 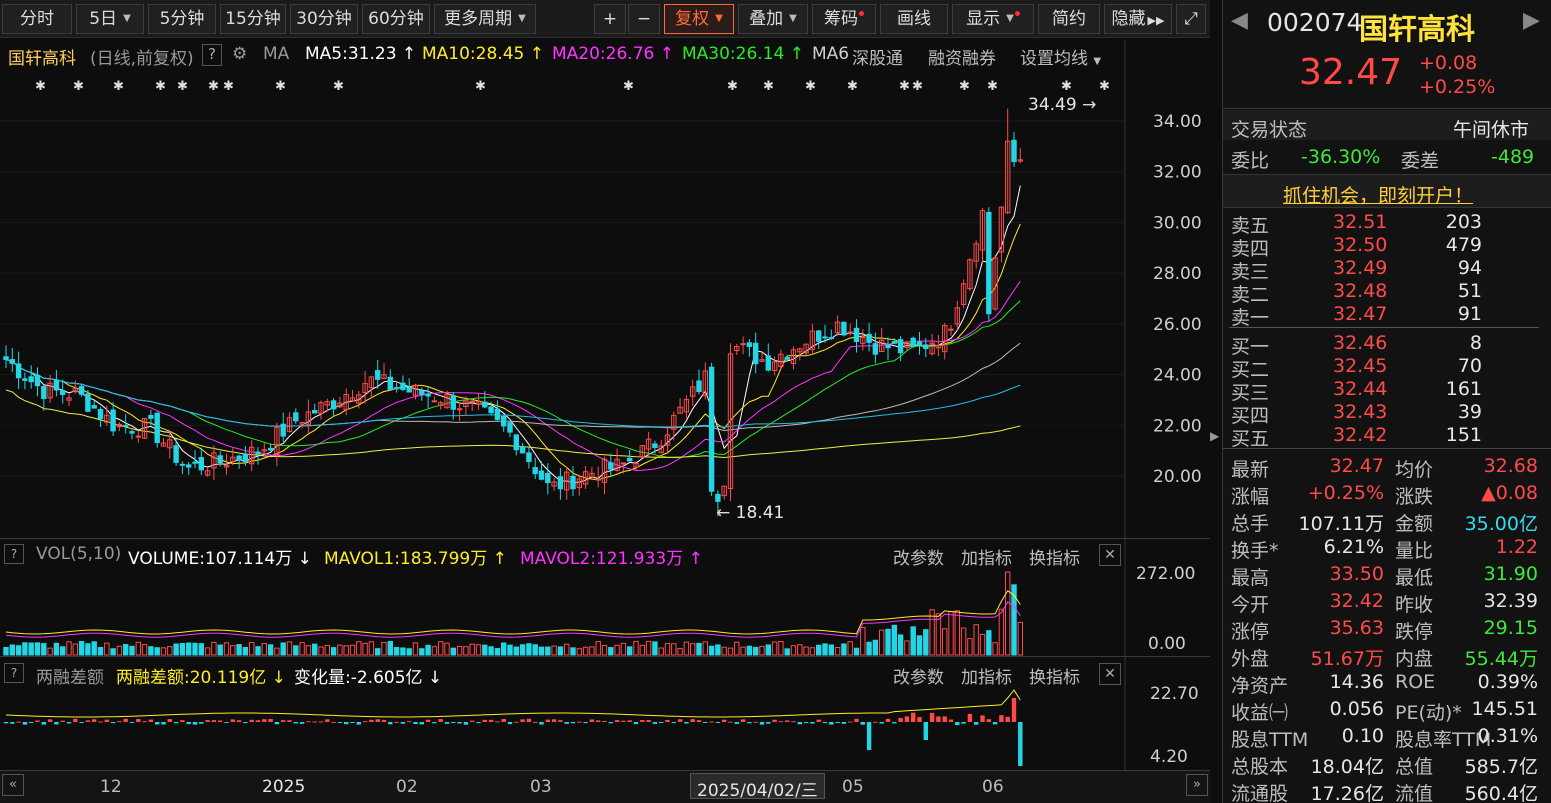 What do you see at coordinates (220, 559) in the screenshot?
I see `volume-value: VOLUME:107.114万 ↓` at bounding box center [220, 559].